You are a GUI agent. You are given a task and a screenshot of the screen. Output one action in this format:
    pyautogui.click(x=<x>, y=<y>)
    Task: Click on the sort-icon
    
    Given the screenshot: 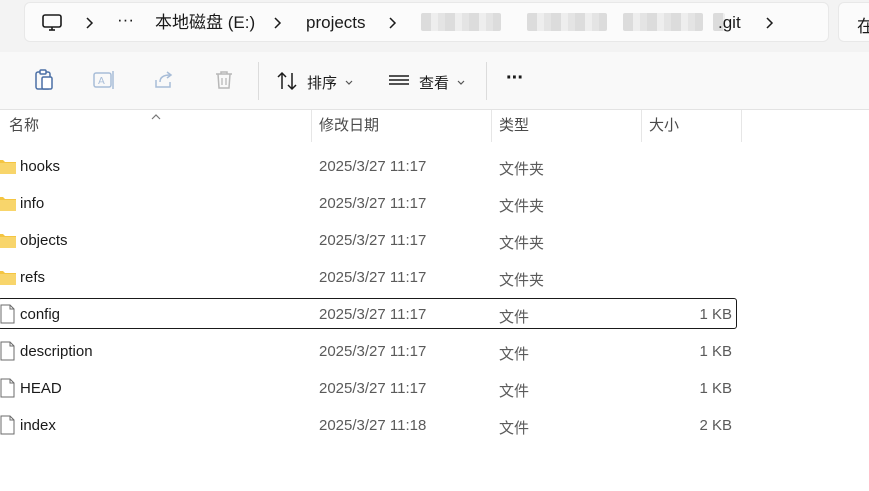 What is the action you would take?
    pyautogui.click(x=287, y=83)
    